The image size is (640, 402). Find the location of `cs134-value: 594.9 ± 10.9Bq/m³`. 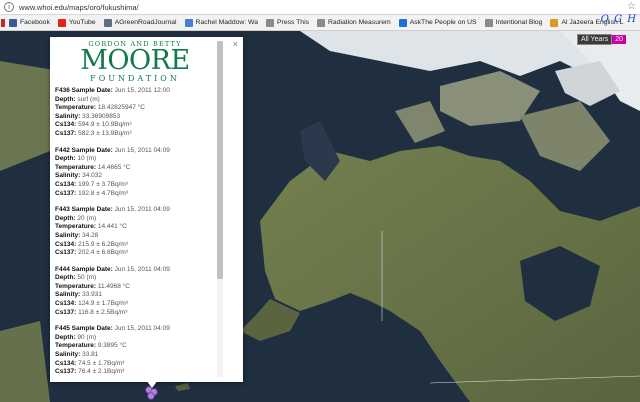

cs134-value: 594.9 ± 10.9Bq/m³ is located at coordinates (105, 125).